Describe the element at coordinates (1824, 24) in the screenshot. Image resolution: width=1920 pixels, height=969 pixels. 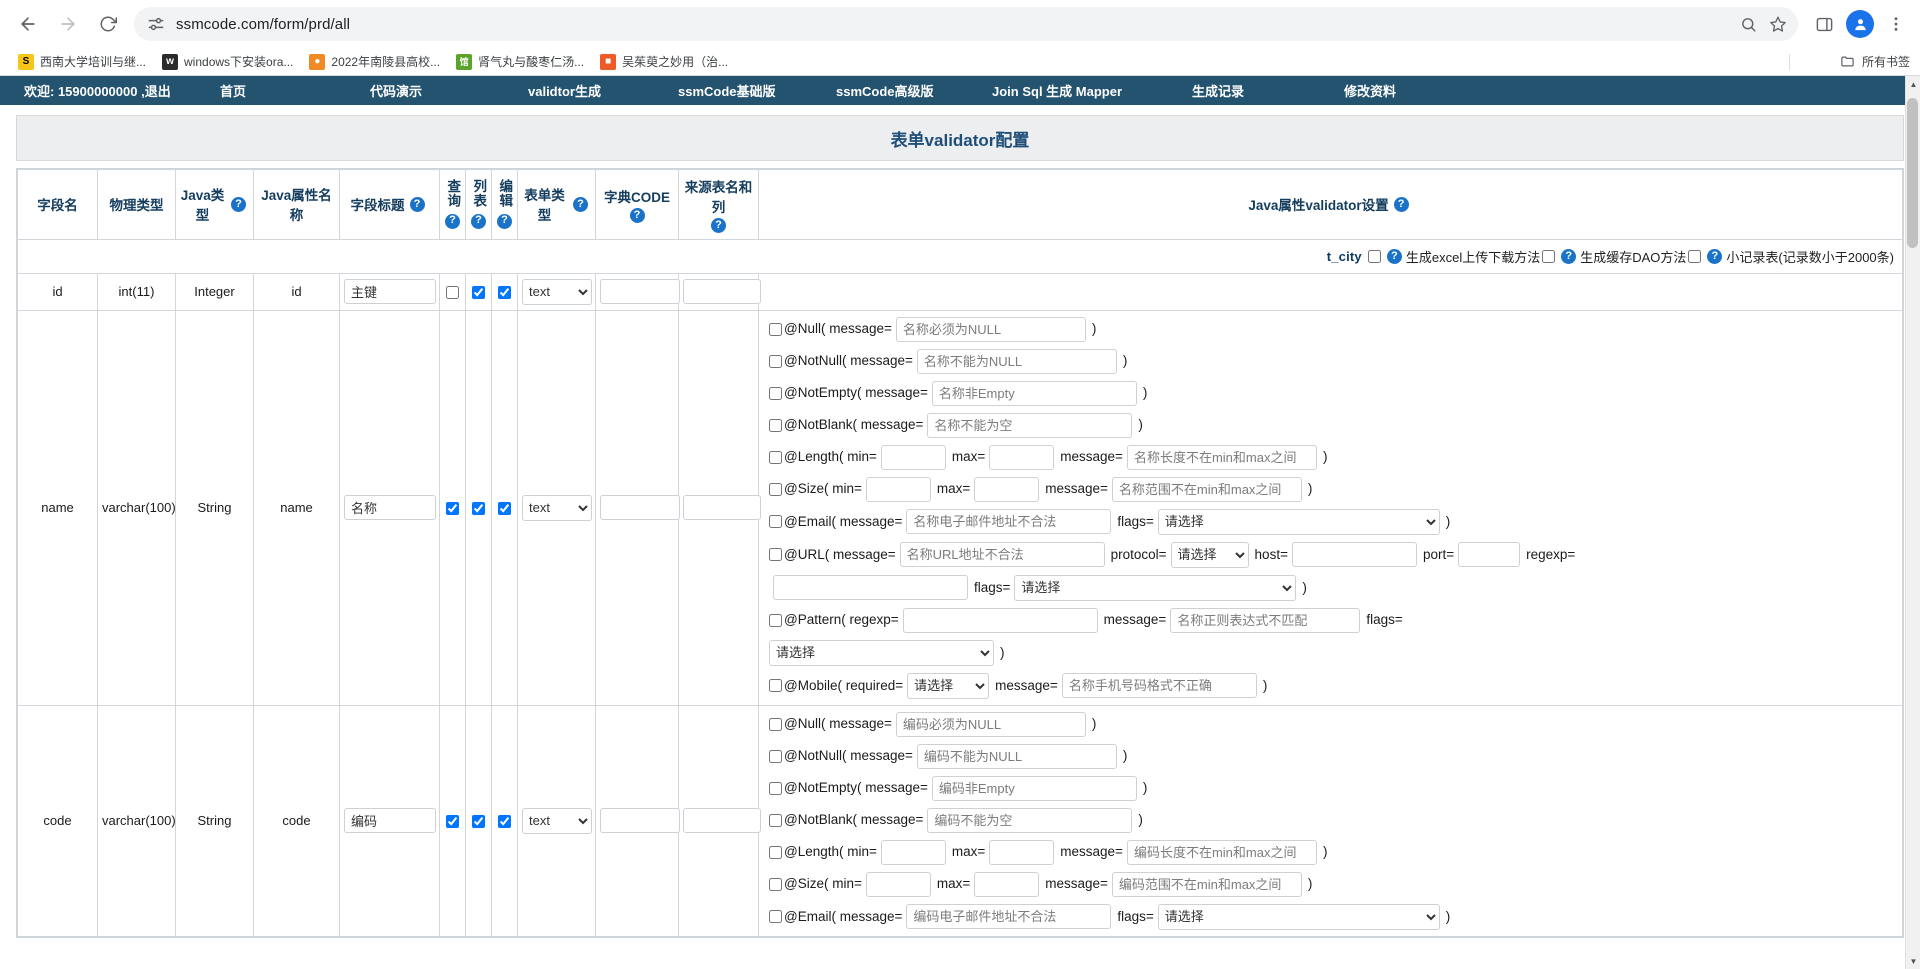
I see `side-panel-icon` at that location.